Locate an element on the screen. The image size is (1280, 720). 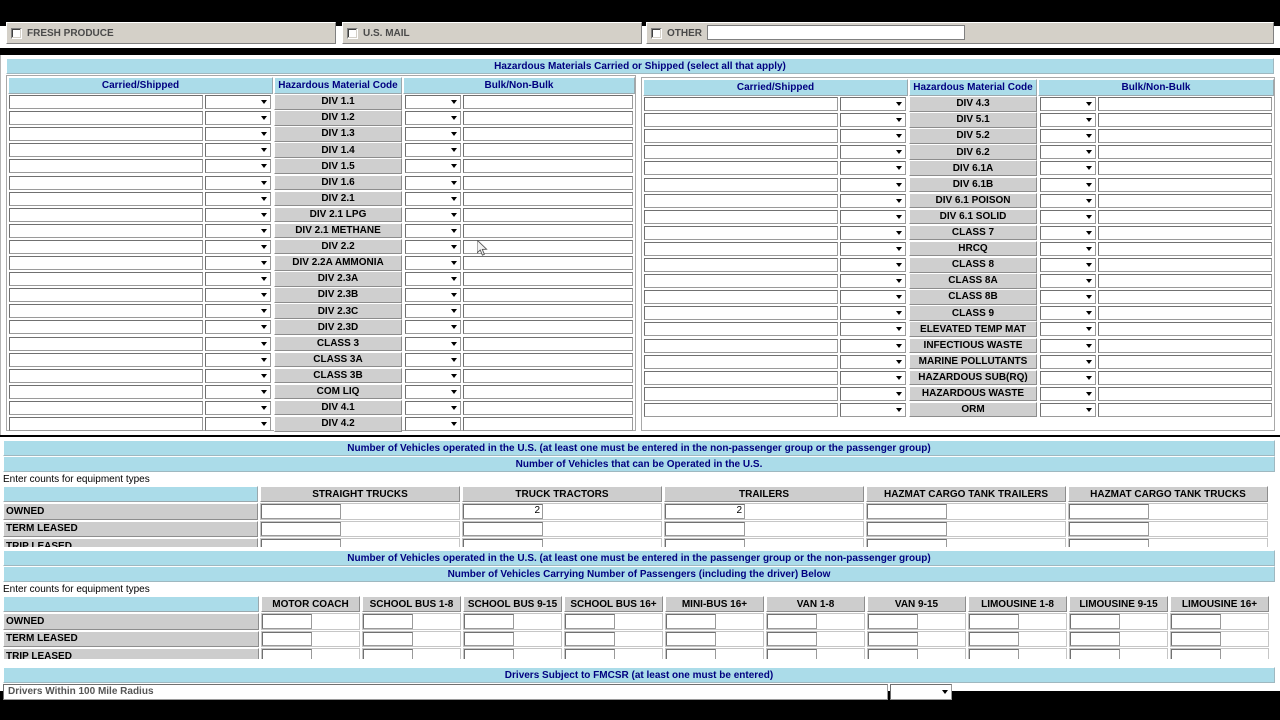
checkbox-other is located at coordinates (656, 33).